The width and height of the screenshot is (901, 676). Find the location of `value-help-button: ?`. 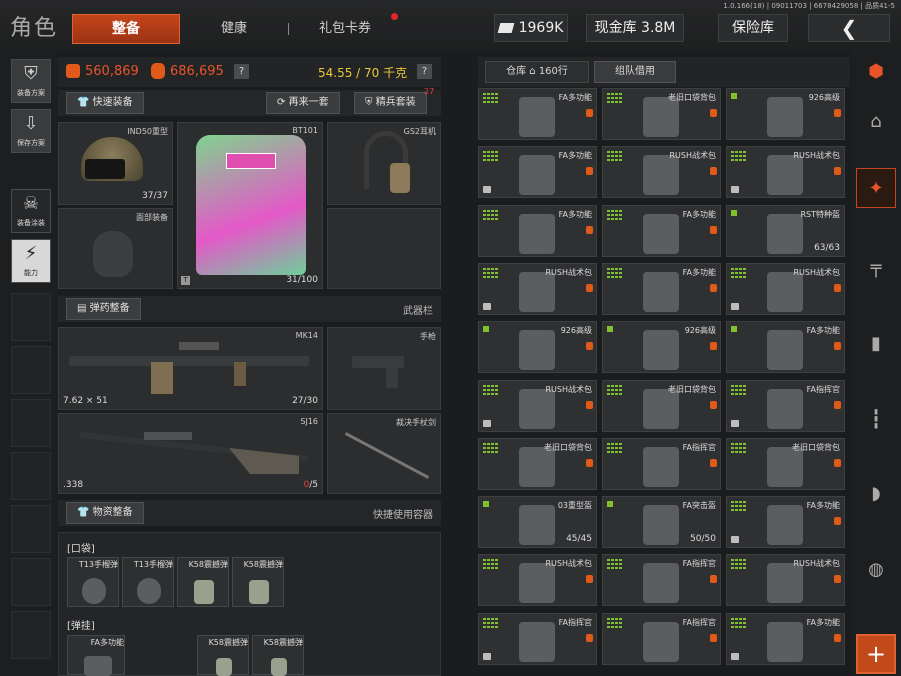

value-help-button: ? is located at coordinates (241, 71).